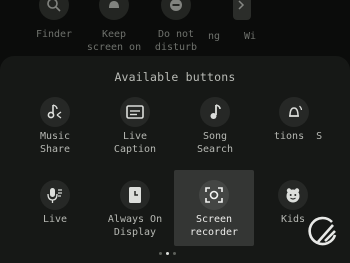 The width and height of the screenshot is (350, 263). What do you see at coordinates (175, 77) in the screenshot?
I see `panel-title: Available buttons` at bounding box center [175, 77].